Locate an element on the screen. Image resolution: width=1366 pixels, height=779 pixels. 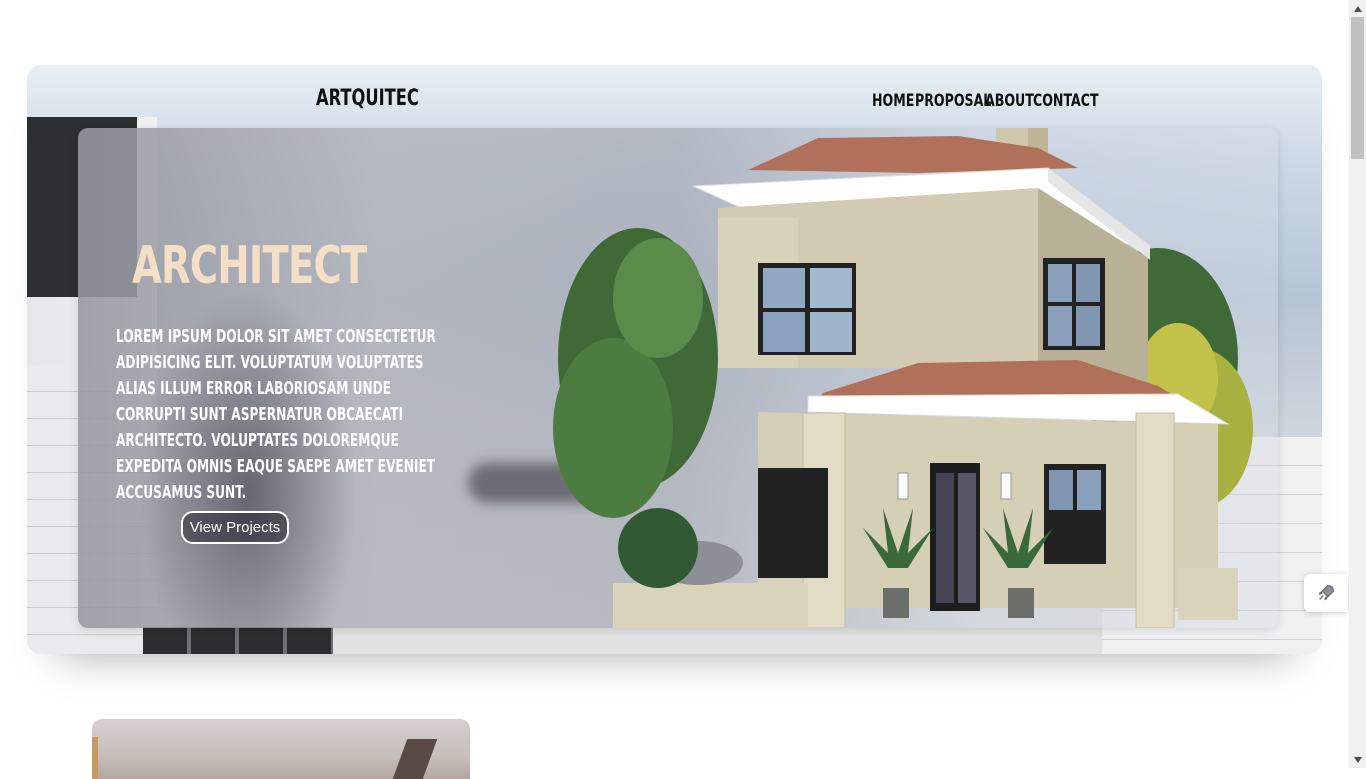
scroll-down-button is located at coordinates (1357, 759).